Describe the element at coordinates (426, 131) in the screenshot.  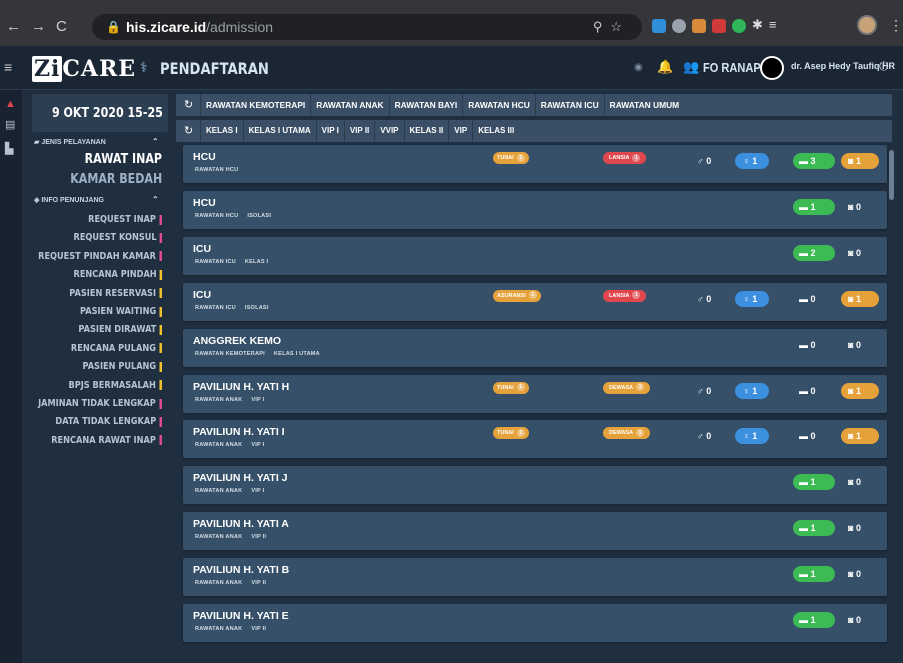
I see `tab-class: KELAS II` at that location.